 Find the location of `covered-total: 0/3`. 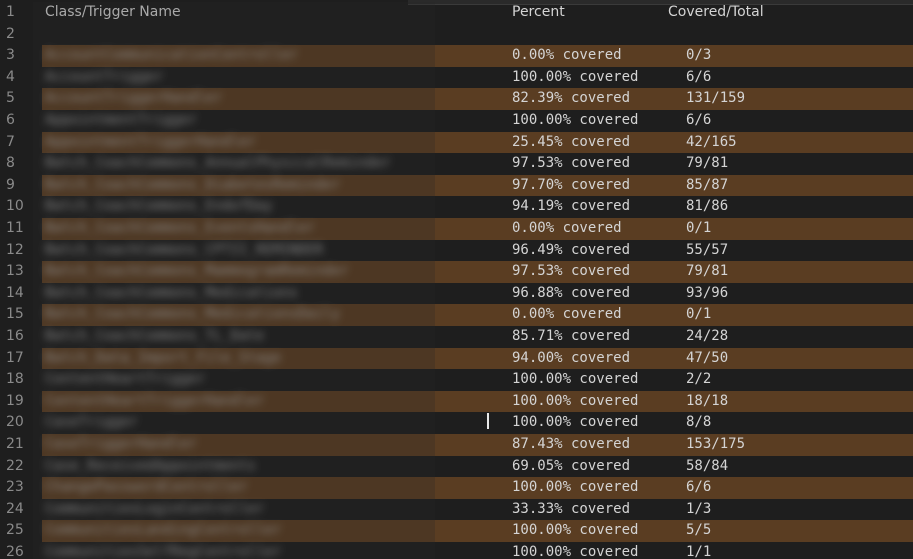

covered-total: 0/3 is located at coordinates (699, 55).